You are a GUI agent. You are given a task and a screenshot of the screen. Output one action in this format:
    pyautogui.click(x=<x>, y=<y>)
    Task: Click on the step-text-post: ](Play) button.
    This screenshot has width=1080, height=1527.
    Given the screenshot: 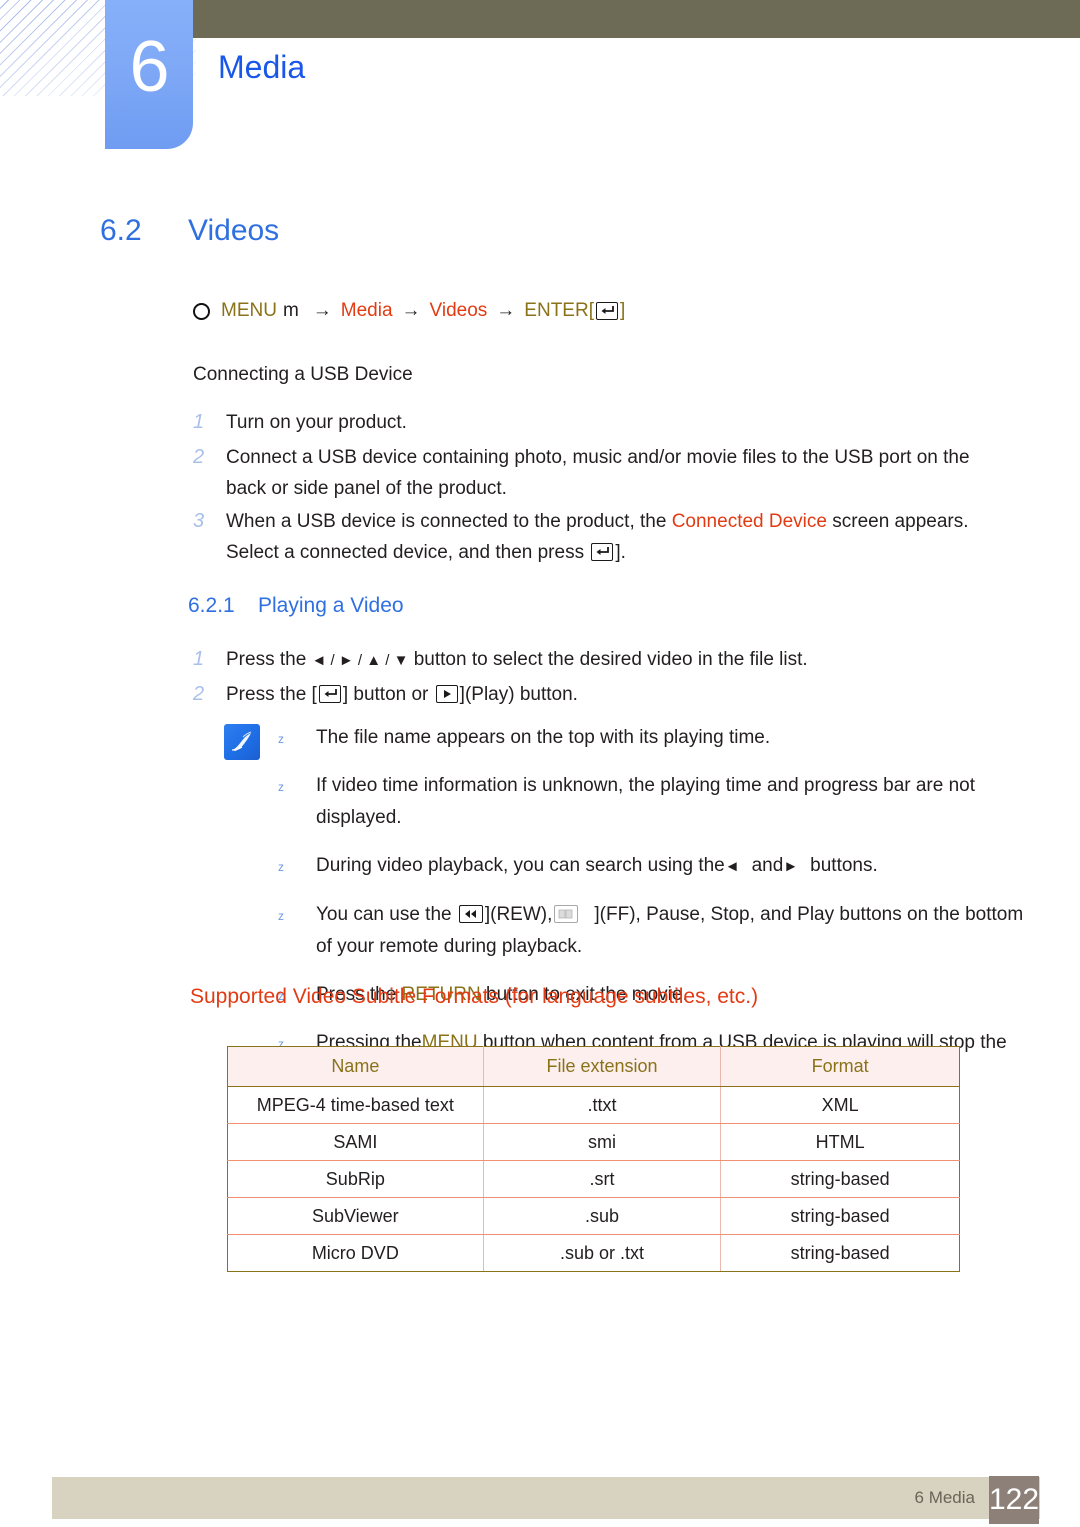 What is the action you would take?
    pyautogui.click(x=518, y=694)
    